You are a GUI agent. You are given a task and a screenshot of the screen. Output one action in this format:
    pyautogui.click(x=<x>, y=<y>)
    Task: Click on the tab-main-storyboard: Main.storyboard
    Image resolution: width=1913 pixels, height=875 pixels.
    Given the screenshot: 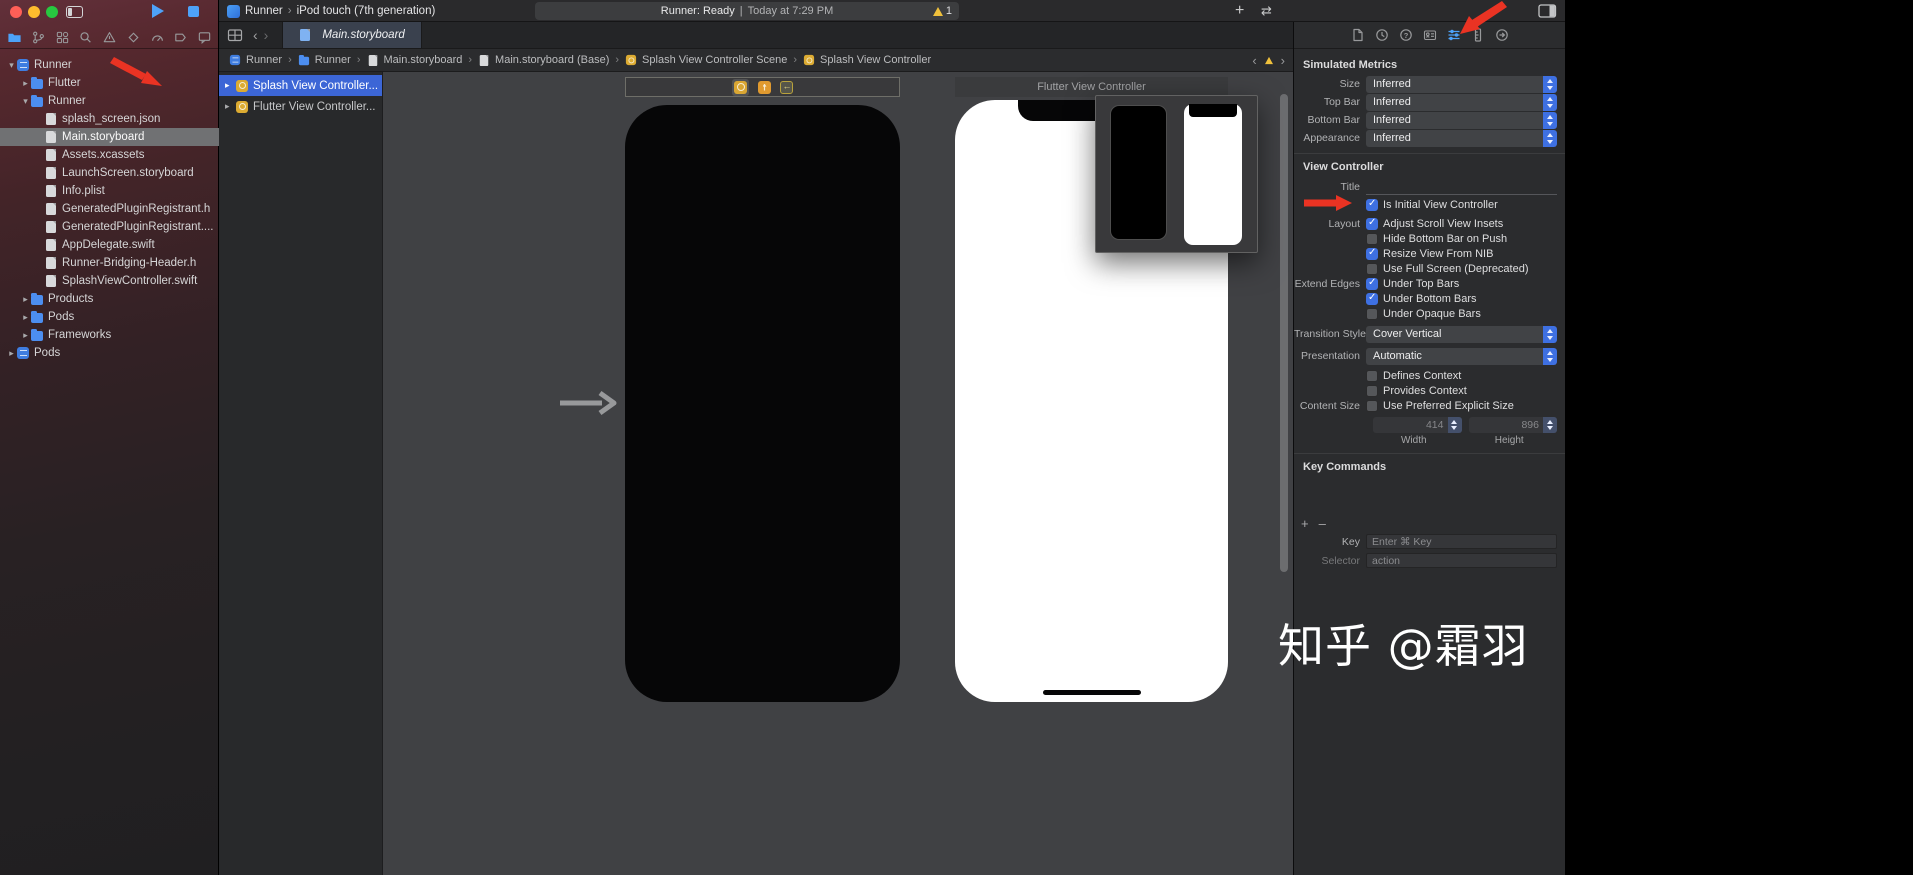 What is the action you would take?
    pyautogui.click(x=352, y=35)
    